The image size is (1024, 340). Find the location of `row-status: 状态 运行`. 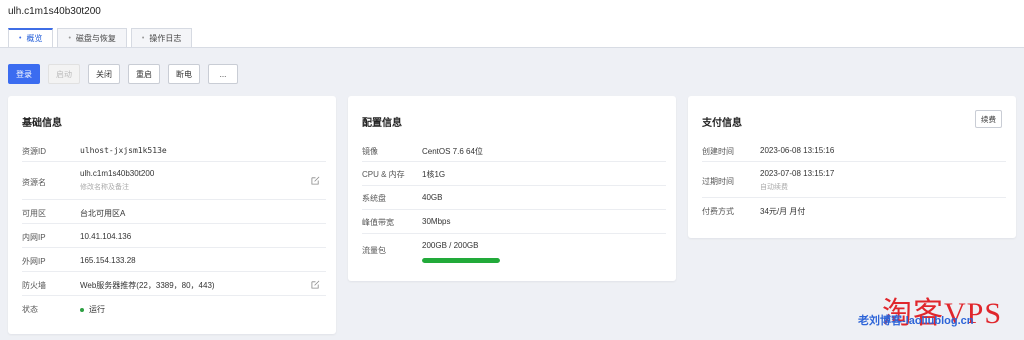

row-status: 状态 运行 is located at coordinates (174, 308).